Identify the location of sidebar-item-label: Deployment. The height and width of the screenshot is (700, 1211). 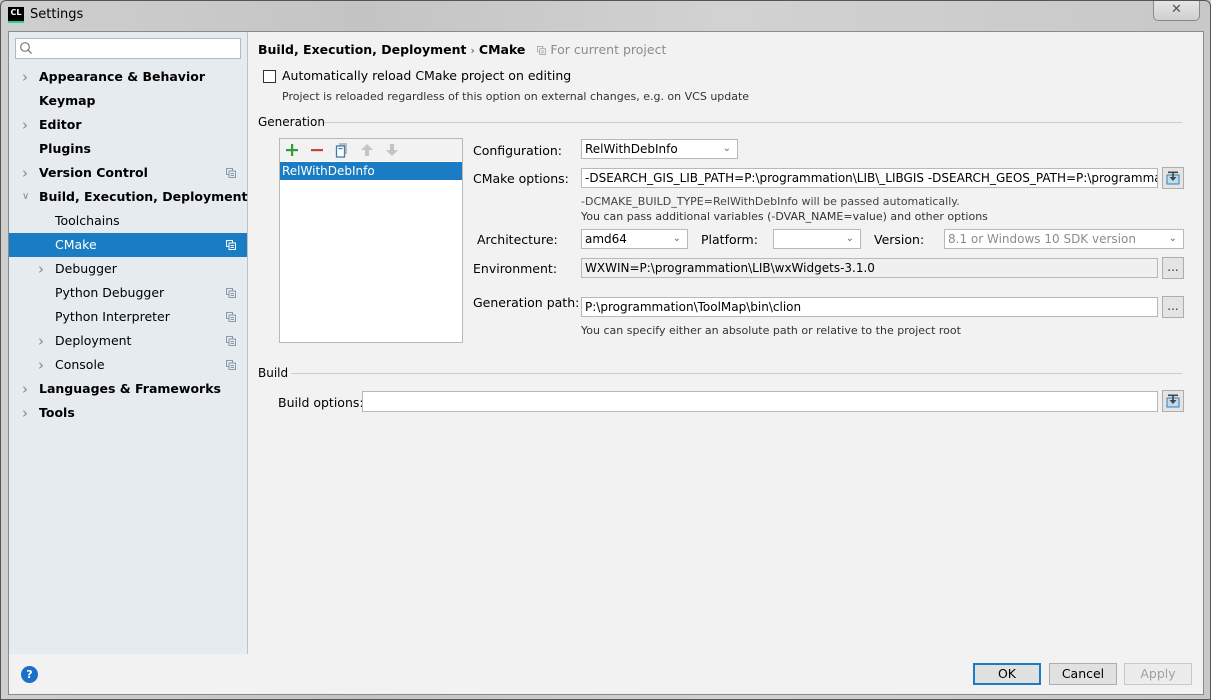
(93, 340).